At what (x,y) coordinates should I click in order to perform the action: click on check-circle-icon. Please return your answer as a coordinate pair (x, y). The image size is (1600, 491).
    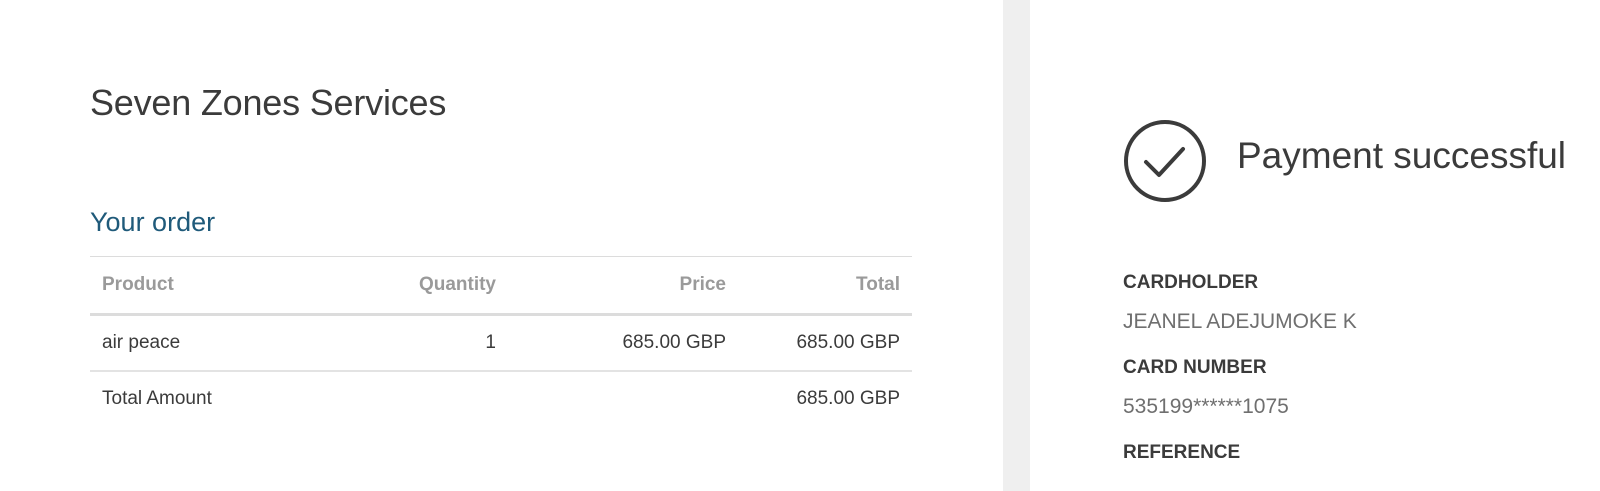
    Looking at the image, I should click on (1165, 161).